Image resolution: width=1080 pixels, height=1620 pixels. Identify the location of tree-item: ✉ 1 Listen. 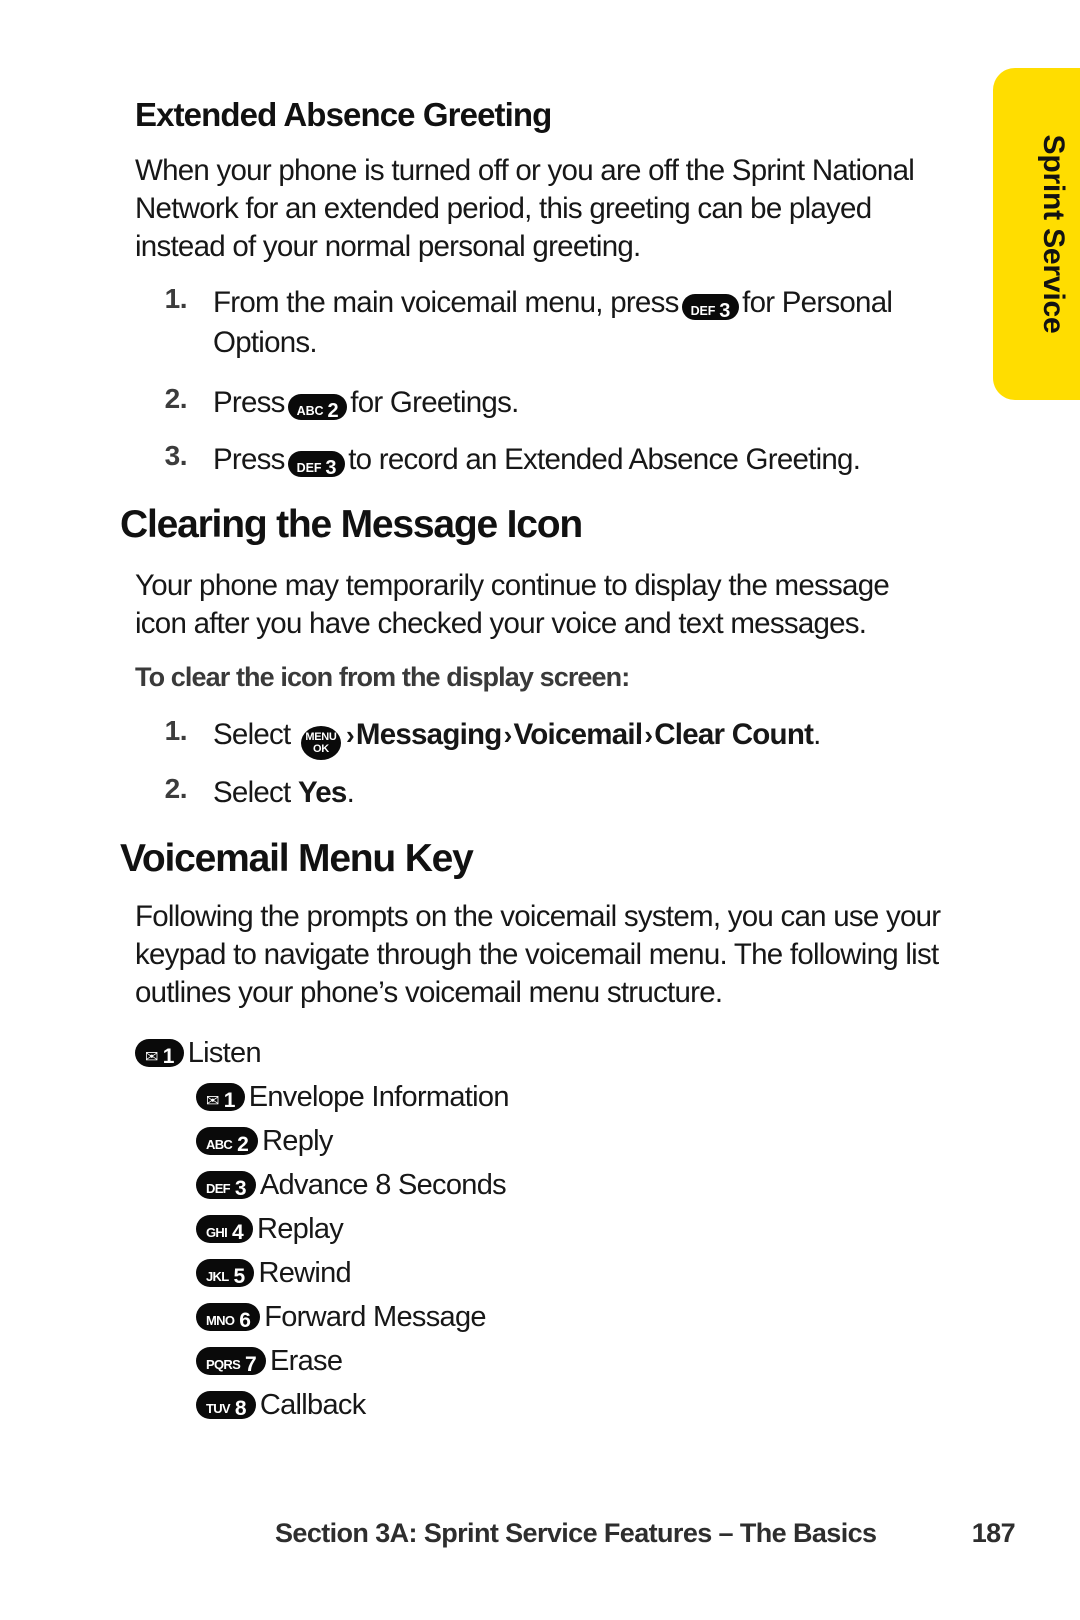
(198, 1053).